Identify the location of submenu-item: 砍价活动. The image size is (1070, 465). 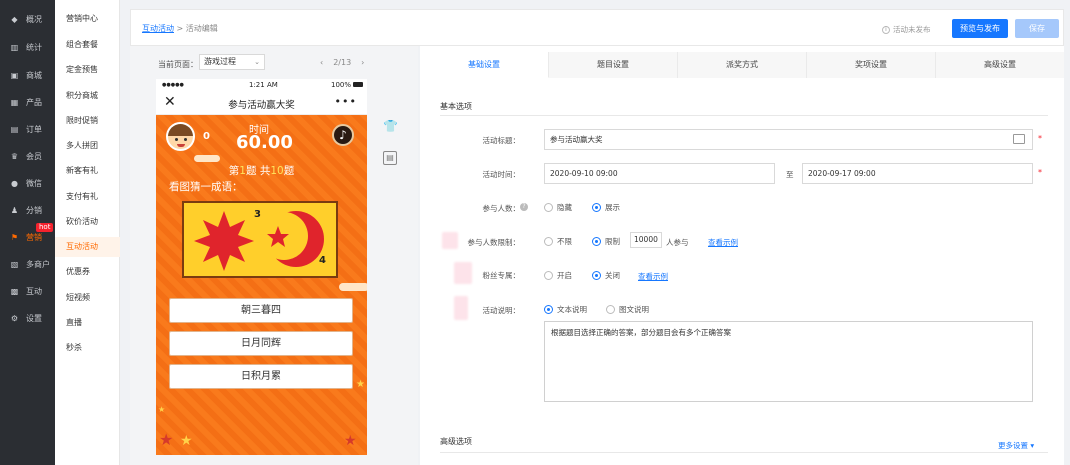
(87, 222).